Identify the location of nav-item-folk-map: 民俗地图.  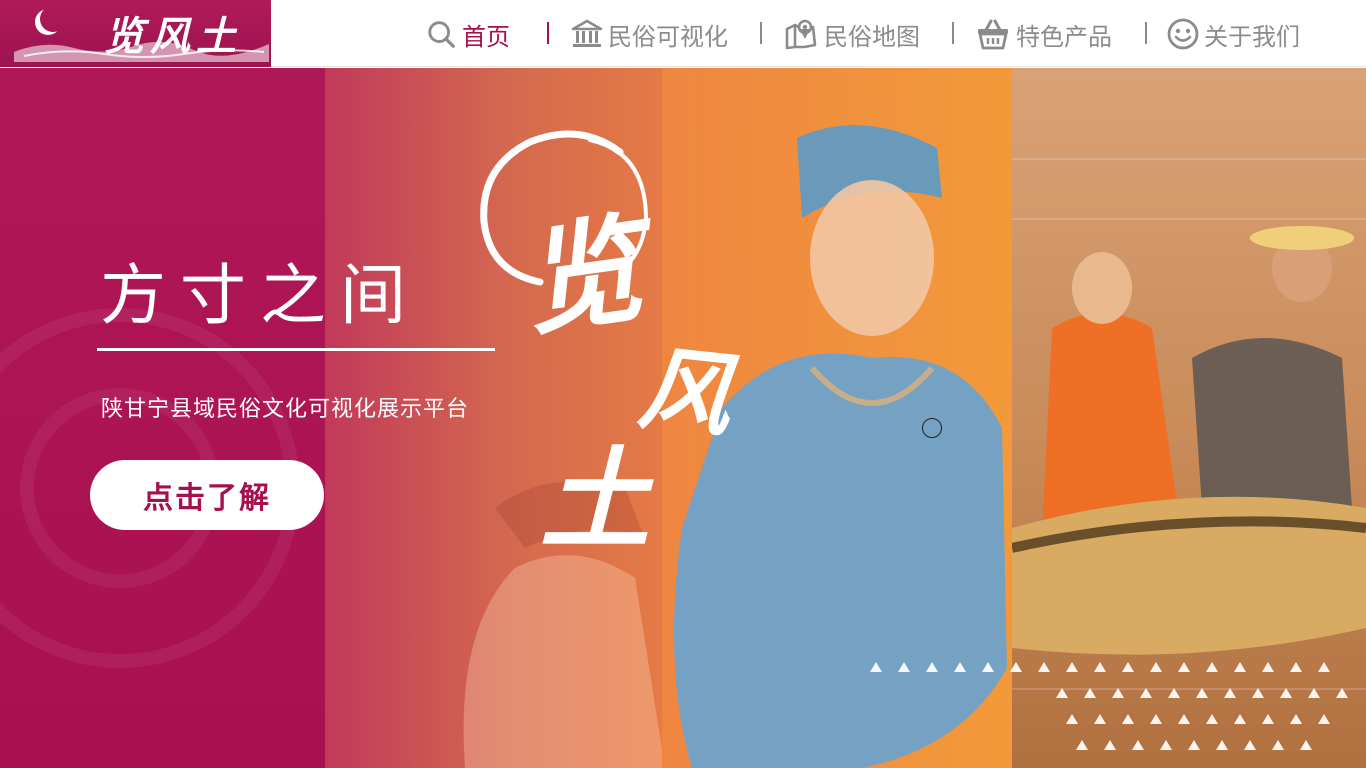
(851, 34).